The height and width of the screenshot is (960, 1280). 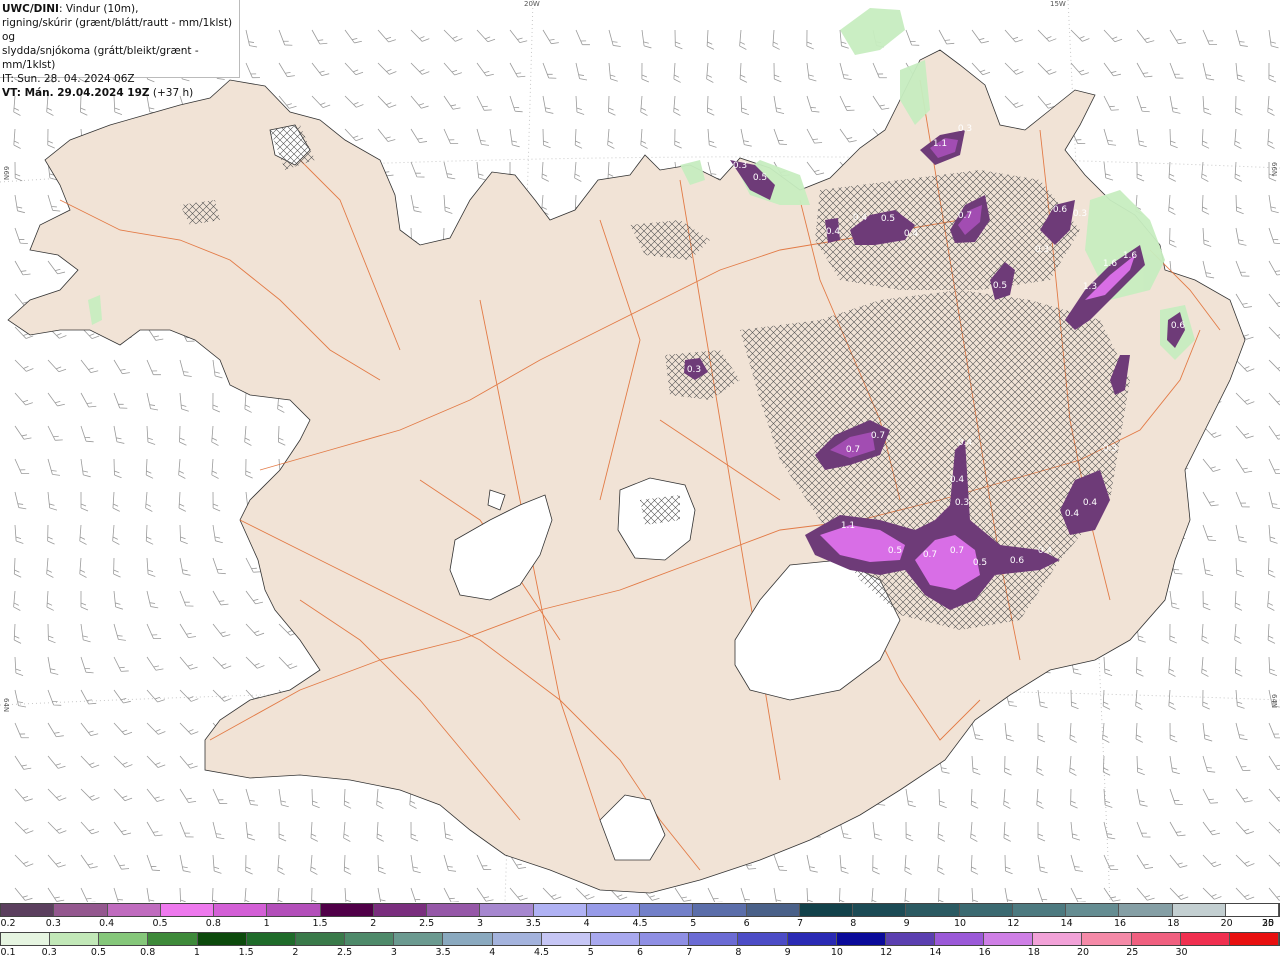 What do you see at coordinates (800, 923) in the screenshot?
I see `legend-label: 7` at bounding box center [800, 923].